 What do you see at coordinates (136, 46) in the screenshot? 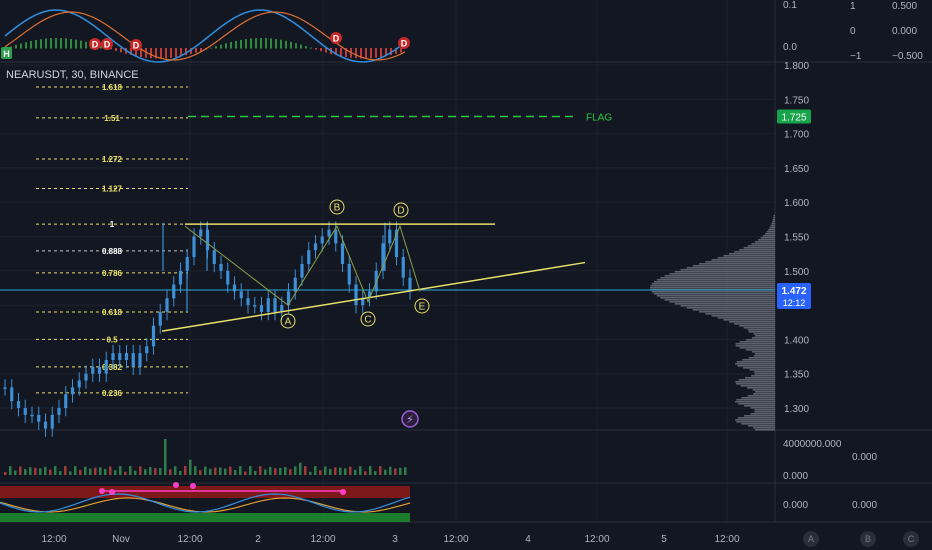
I see `sell-marker-label-2: D` at bounding box center [136, 46].